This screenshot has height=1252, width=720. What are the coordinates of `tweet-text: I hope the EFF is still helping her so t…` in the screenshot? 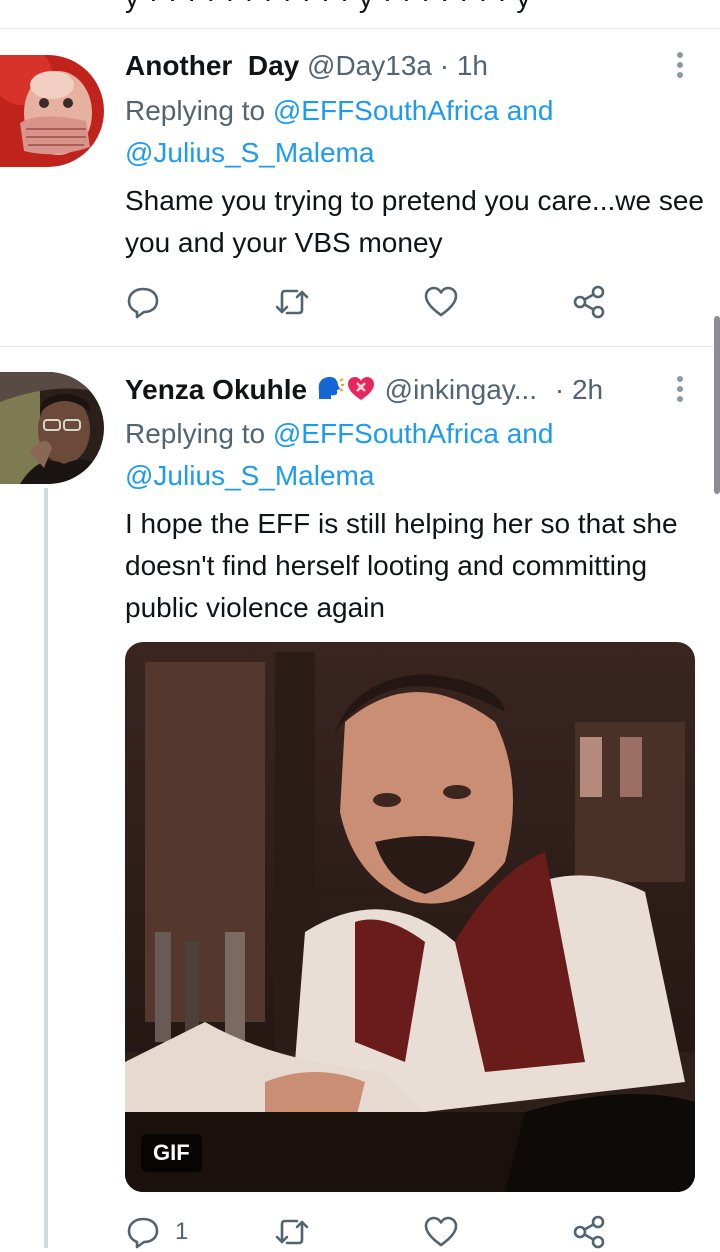 It's located at (401, 565).